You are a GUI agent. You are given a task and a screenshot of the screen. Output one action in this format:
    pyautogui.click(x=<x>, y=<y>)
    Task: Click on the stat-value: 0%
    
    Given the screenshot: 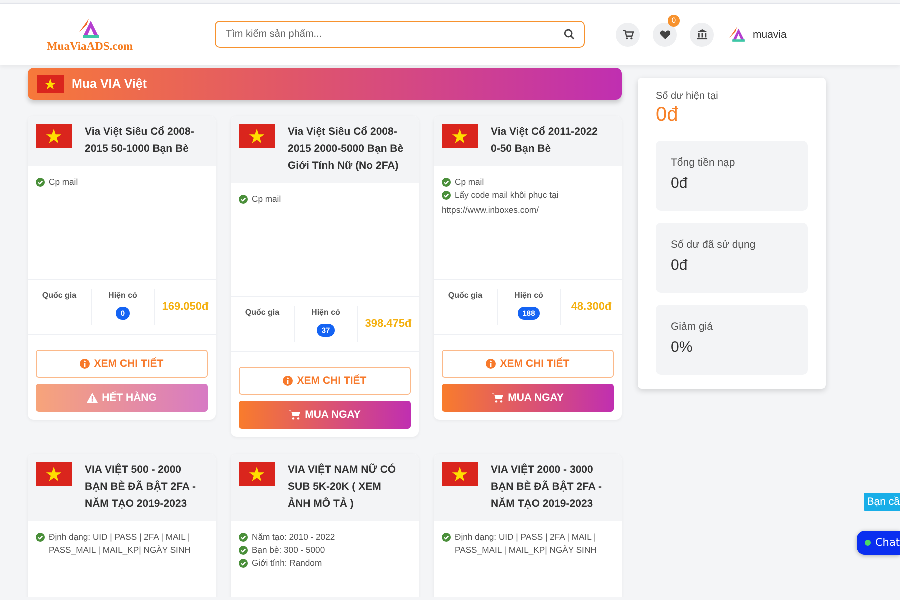 What is the action you would take?
    pyautogui.click(x=682, y=347)
    